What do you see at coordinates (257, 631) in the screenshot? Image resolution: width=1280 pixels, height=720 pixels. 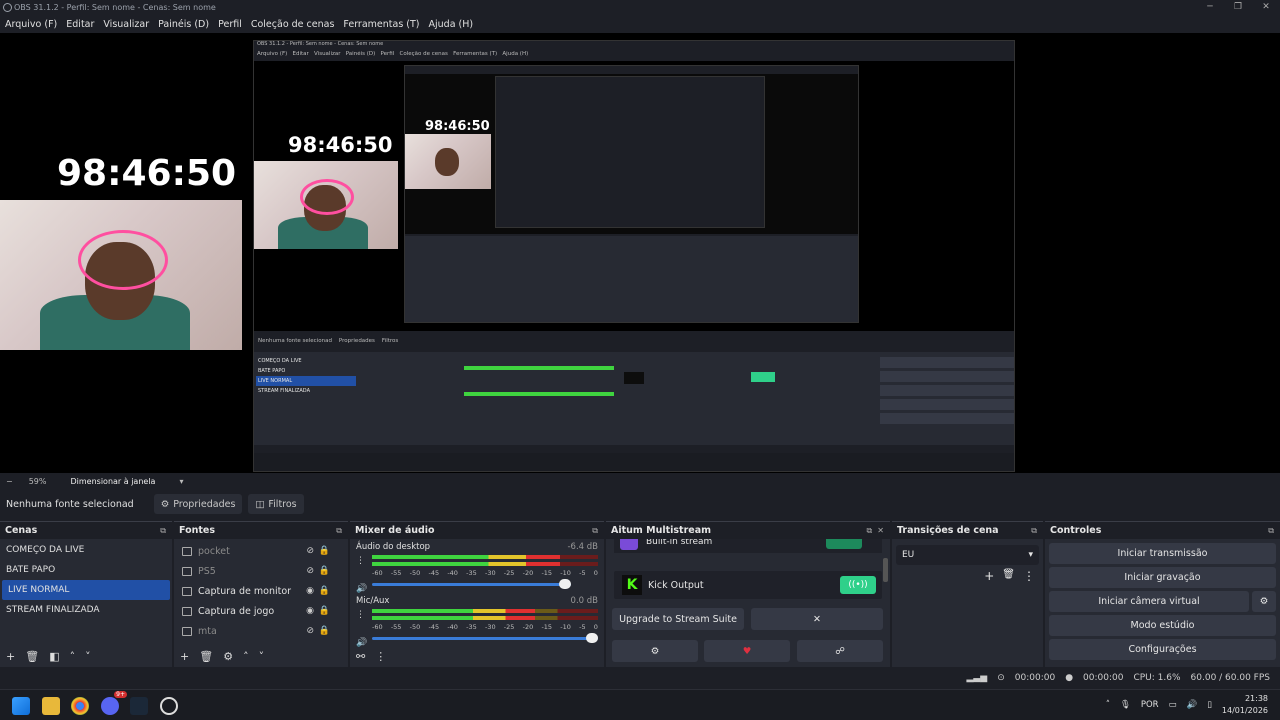 I see `source-item: mta ⊘ 🔒` at bounding box center [257, 631].